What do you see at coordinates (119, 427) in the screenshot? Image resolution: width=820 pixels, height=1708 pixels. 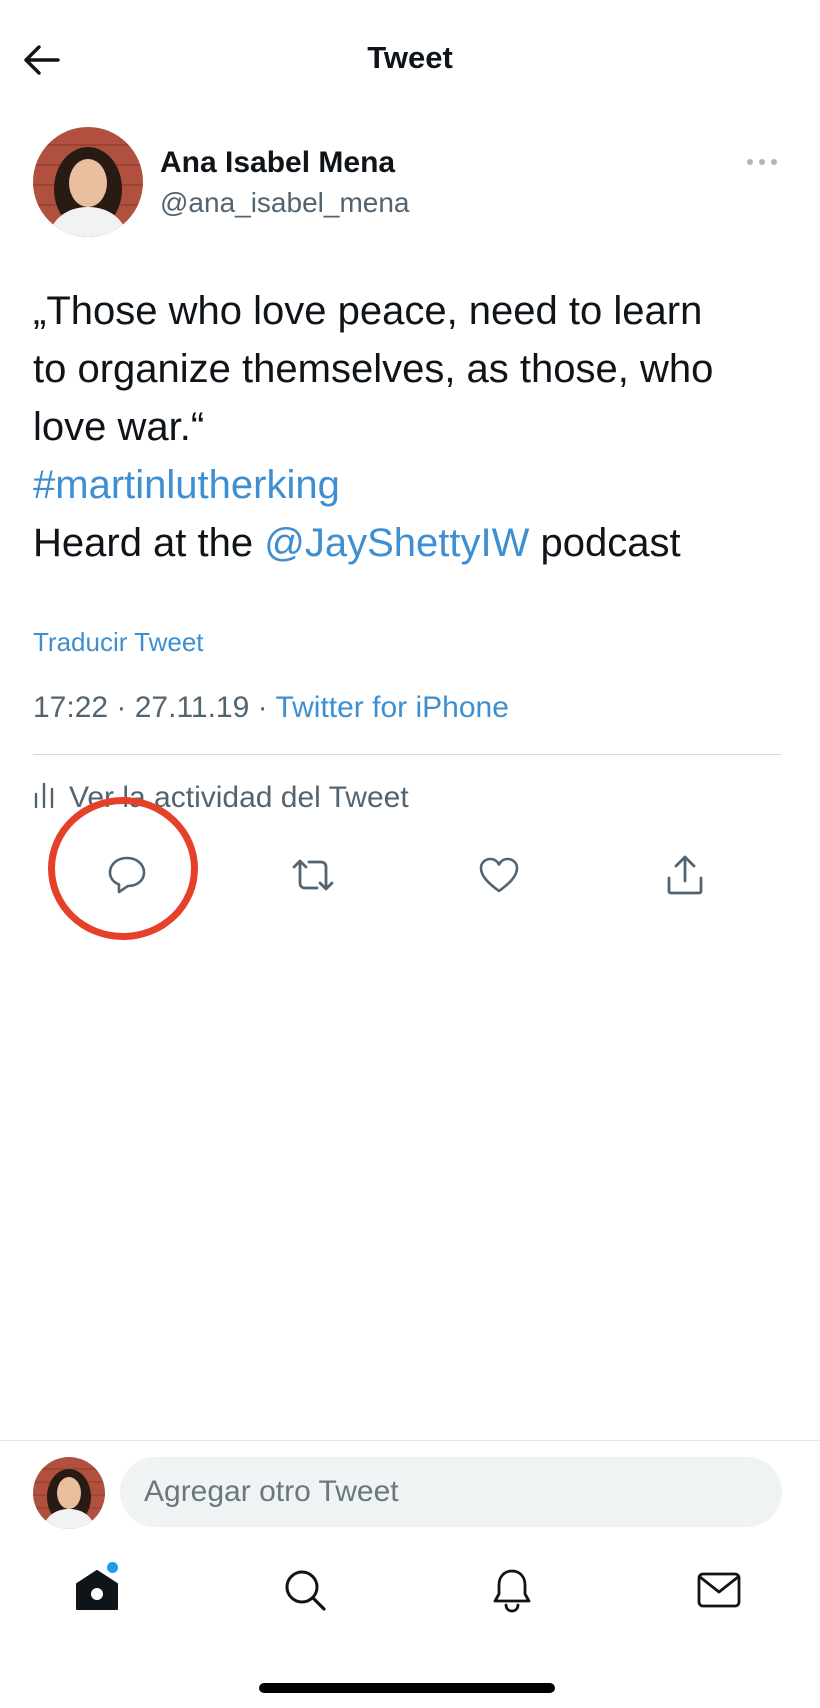 I see `tweet-text-line: love war.“` at bounding box center [119, 427].